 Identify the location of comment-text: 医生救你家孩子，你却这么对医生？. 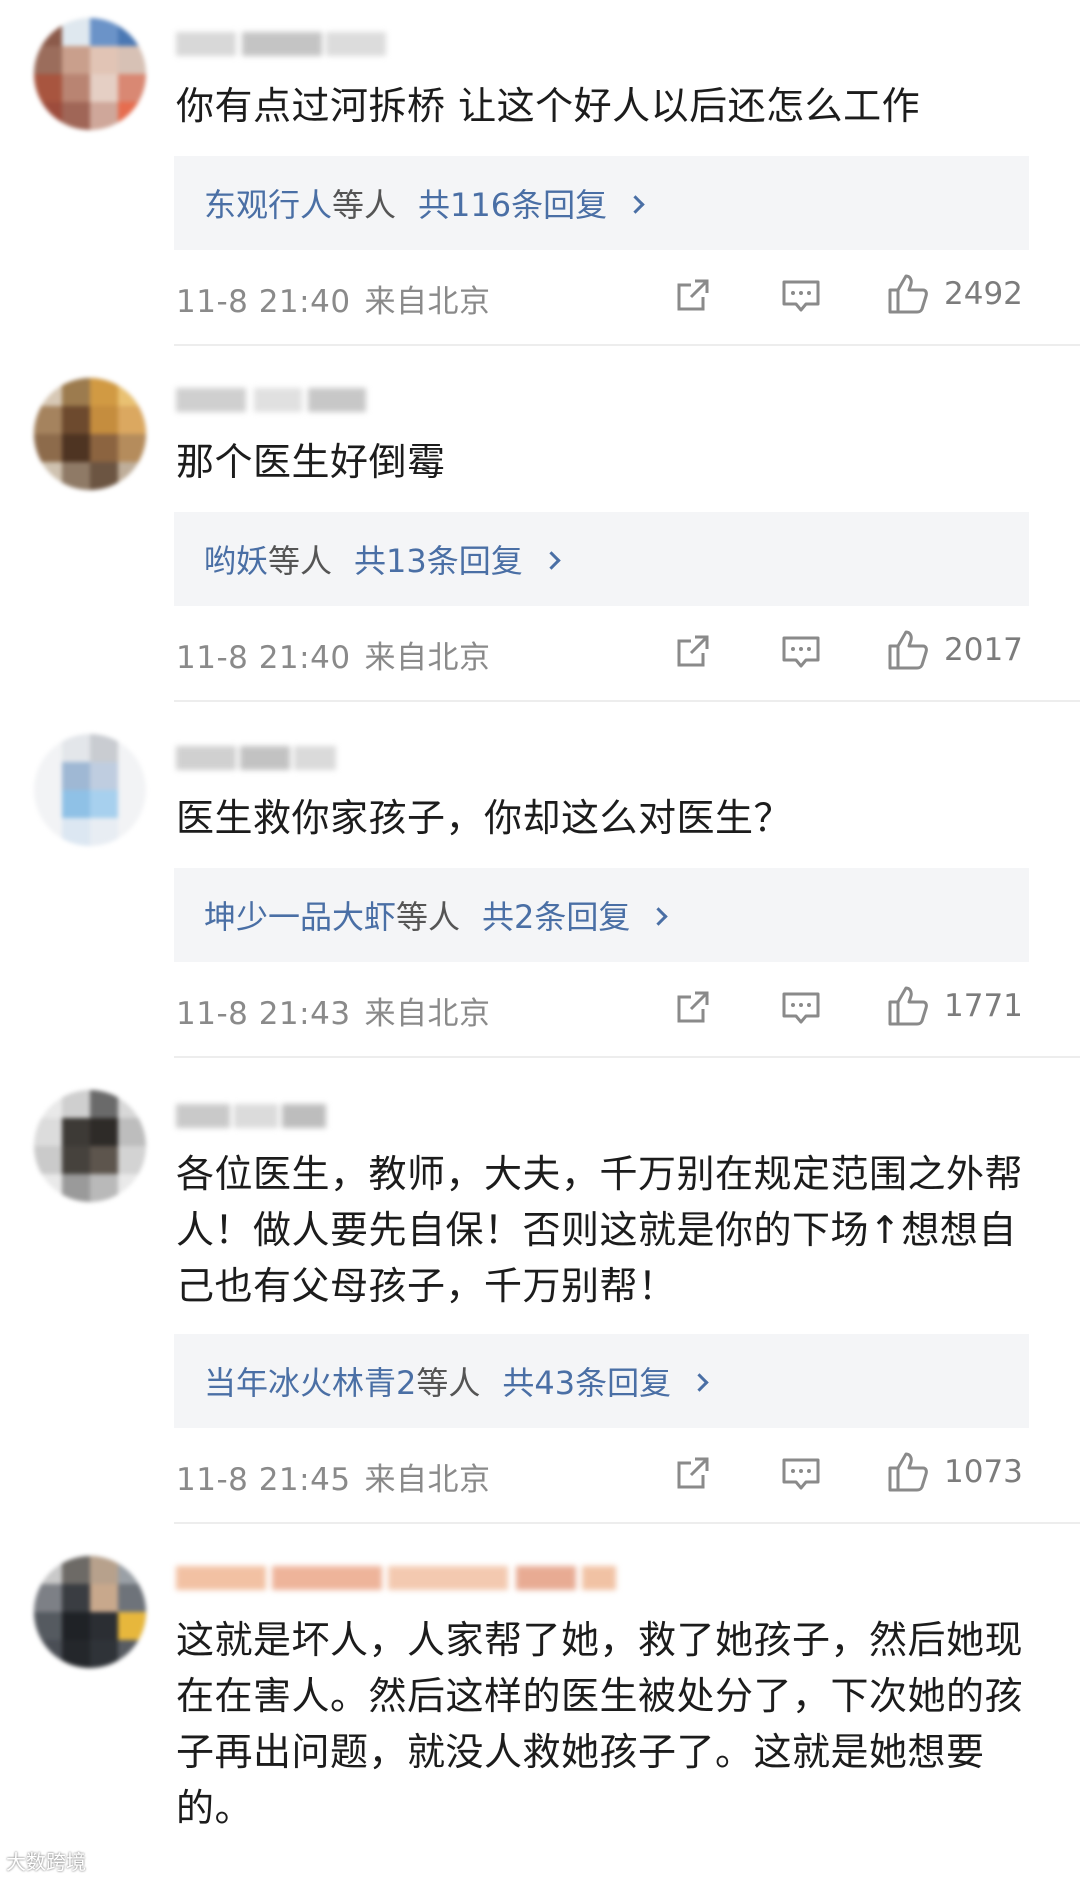
(484, 818).